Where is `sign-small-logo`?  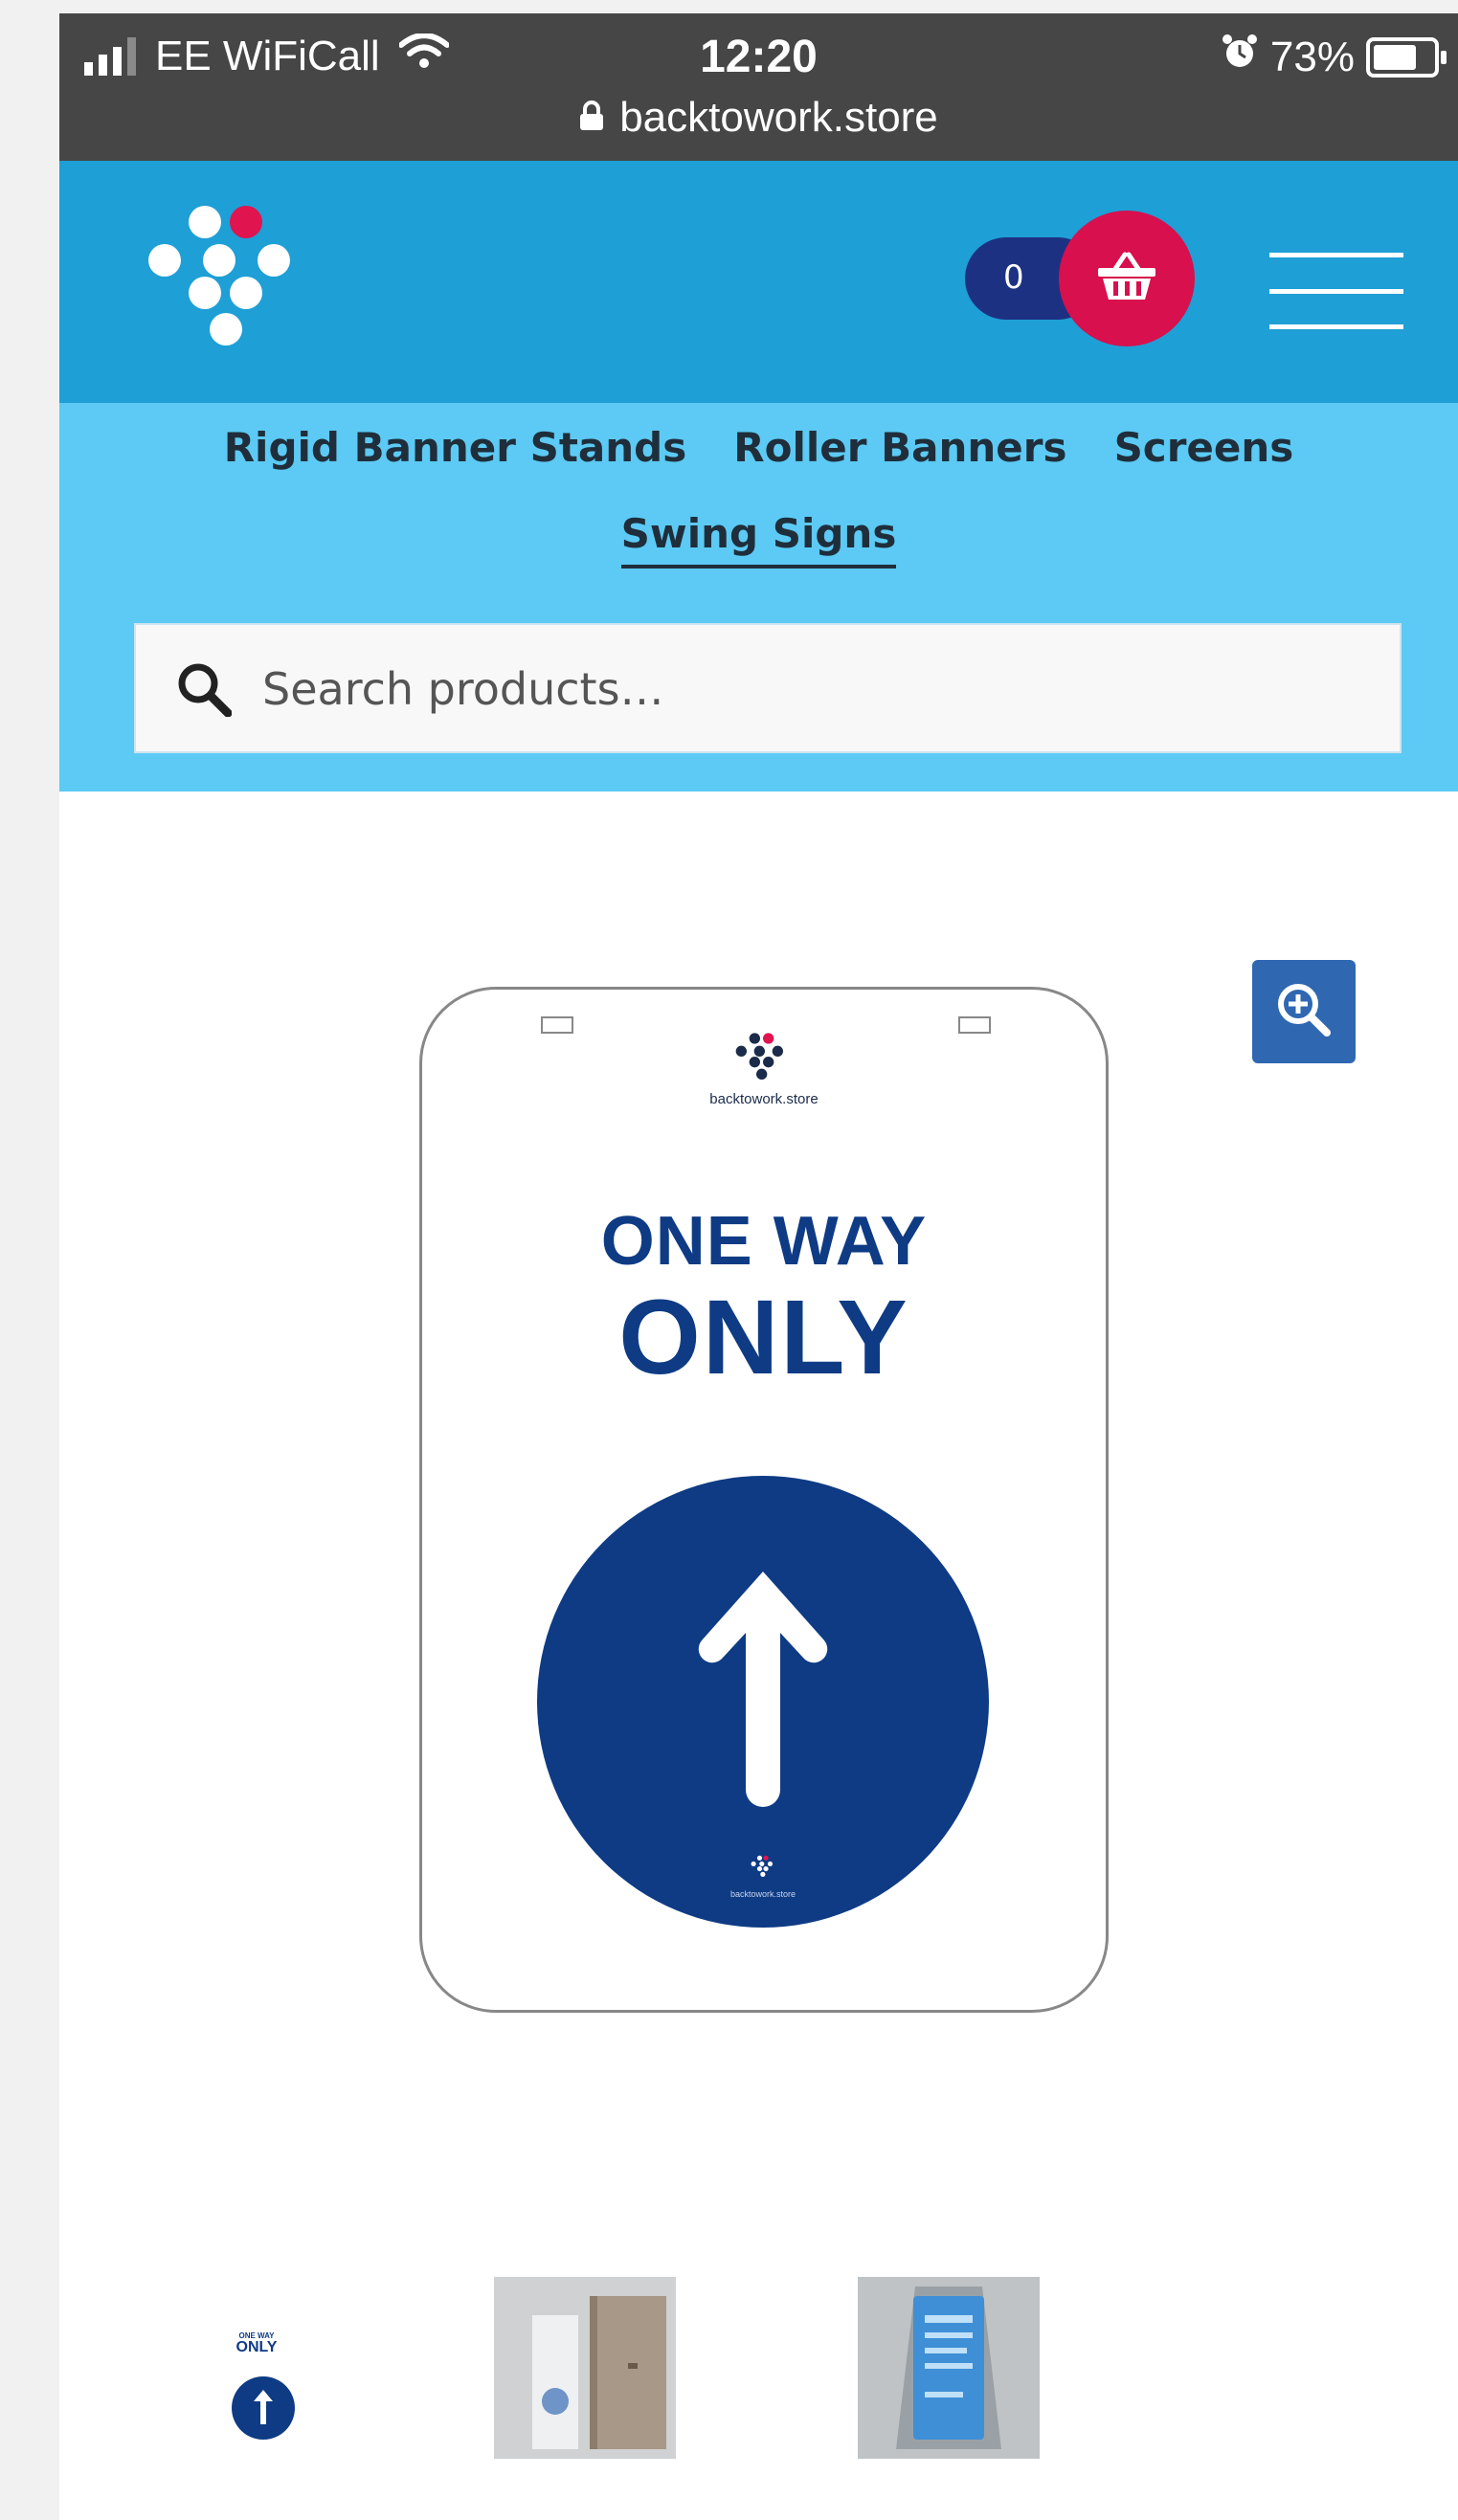
sign-small-logo is located at coordinates (763, 1868).